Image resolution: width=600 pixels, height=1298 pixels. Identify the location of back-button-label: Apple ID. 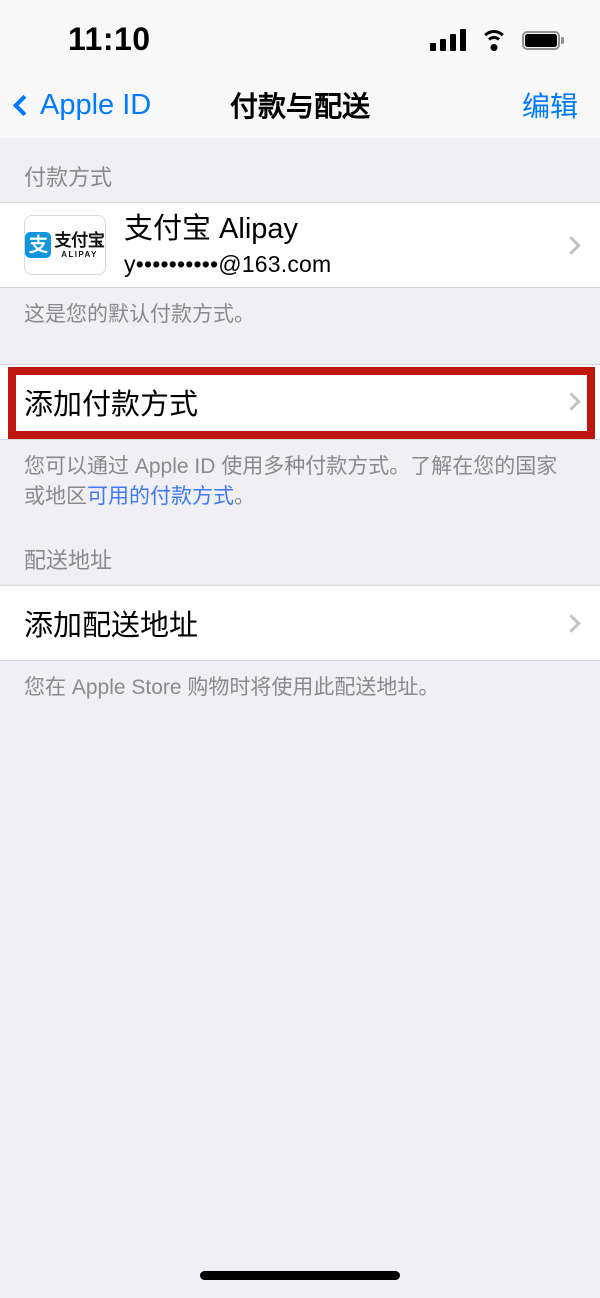
(96, 104).